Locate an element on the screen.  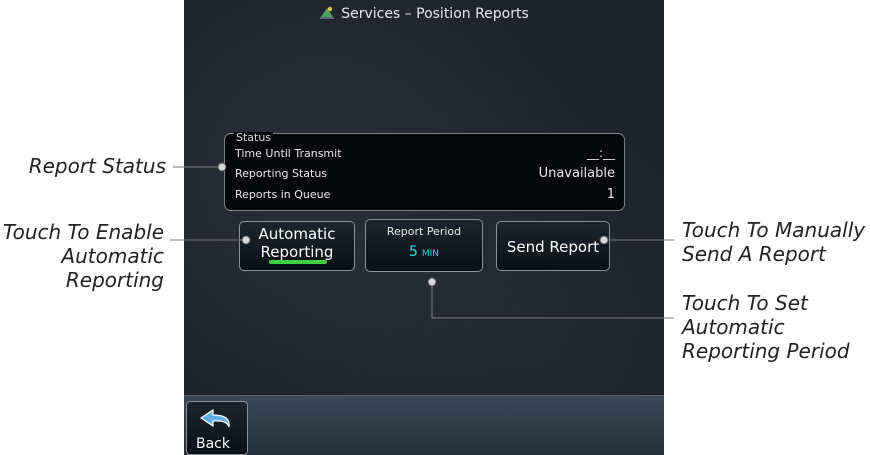
callout-text: Touch To Enable is located at coordinates (83, 232).